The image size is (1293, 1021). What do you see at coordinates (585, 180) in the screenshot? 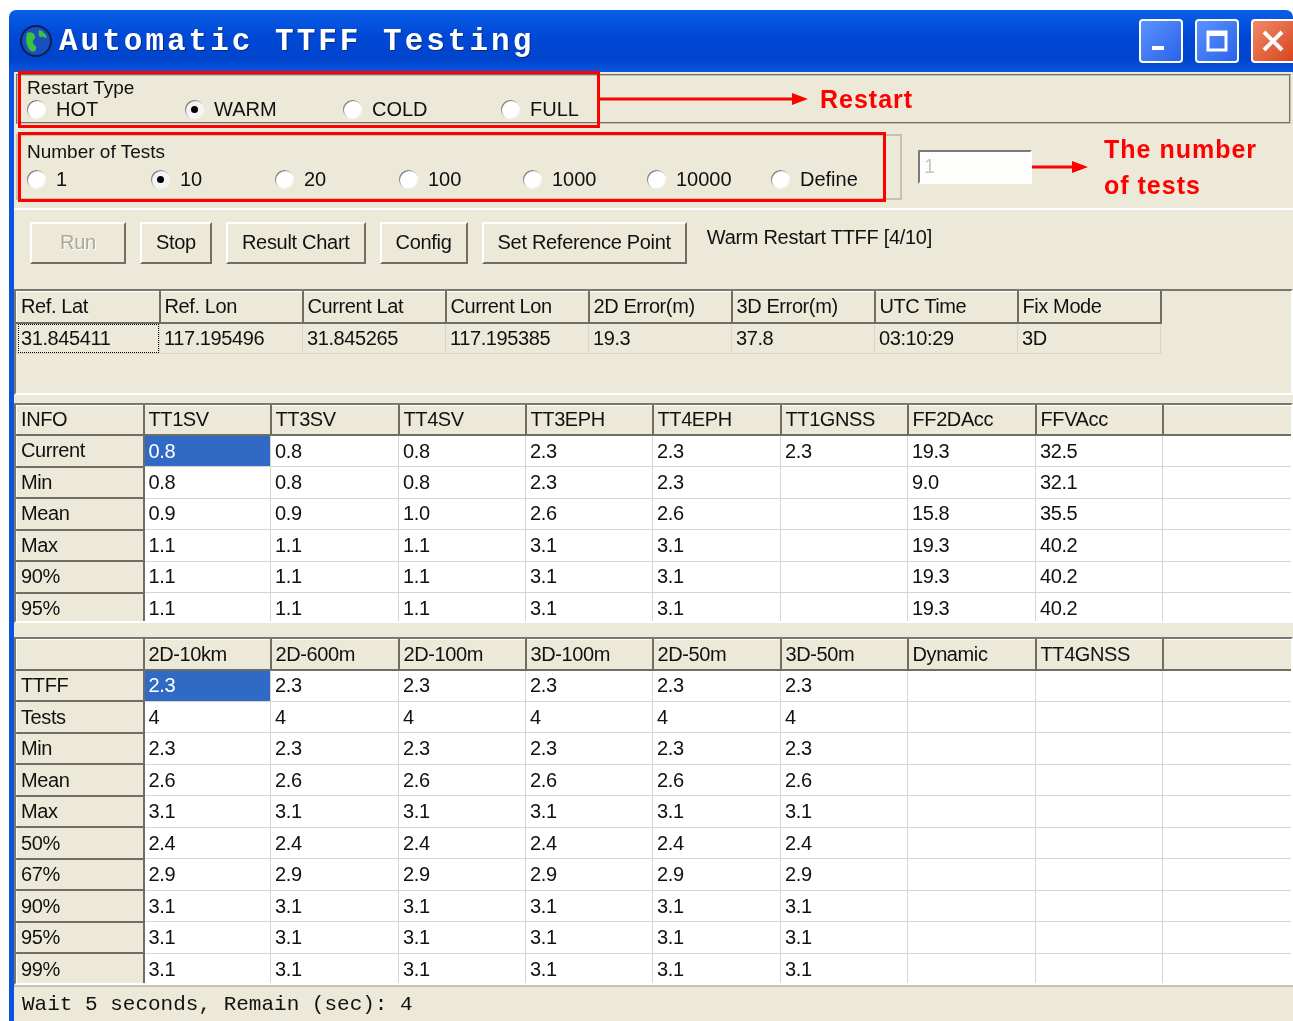
I see `radio-button: 1000` at bounding box center [585, 180].